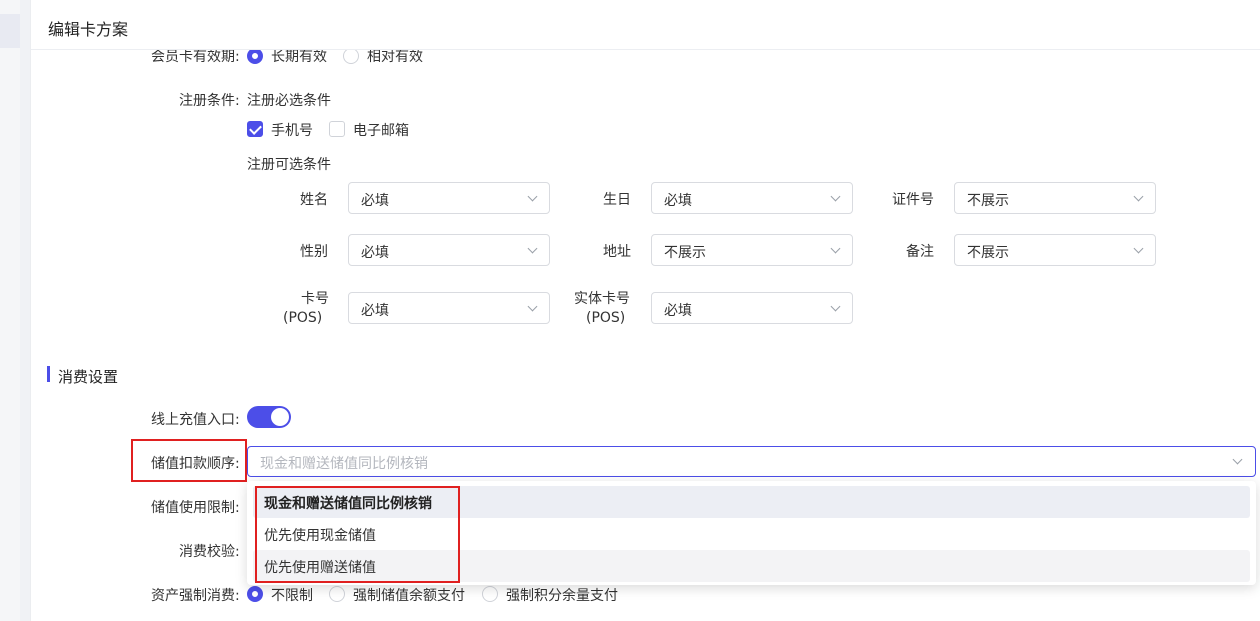 The height and width of the screenshot is (621, 1260). Describe the element at coordinates (255, 56) in the screenshot. I see `radio-long-term` at that location.